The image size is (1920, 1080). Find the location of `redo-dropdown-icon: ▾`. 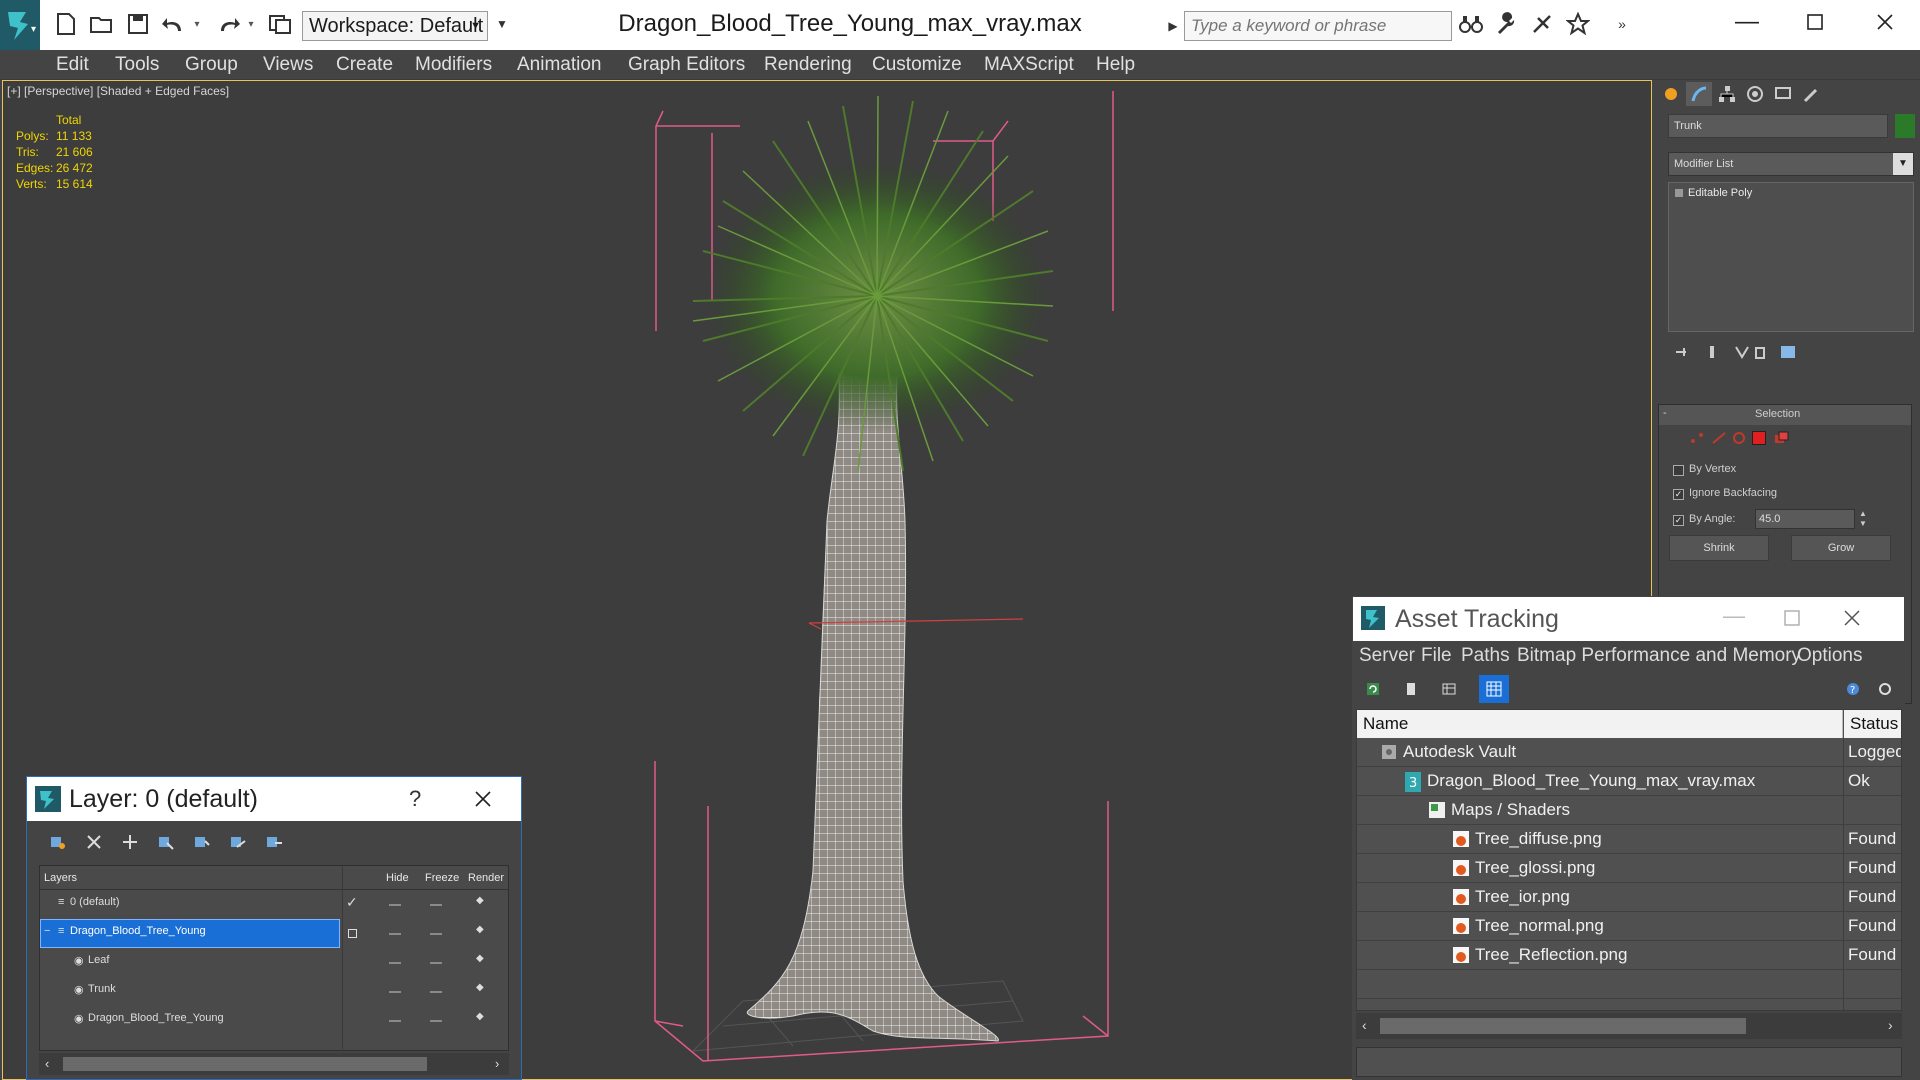

redo-dropdown-icon: ▾ is located at coordinates (251, 24).